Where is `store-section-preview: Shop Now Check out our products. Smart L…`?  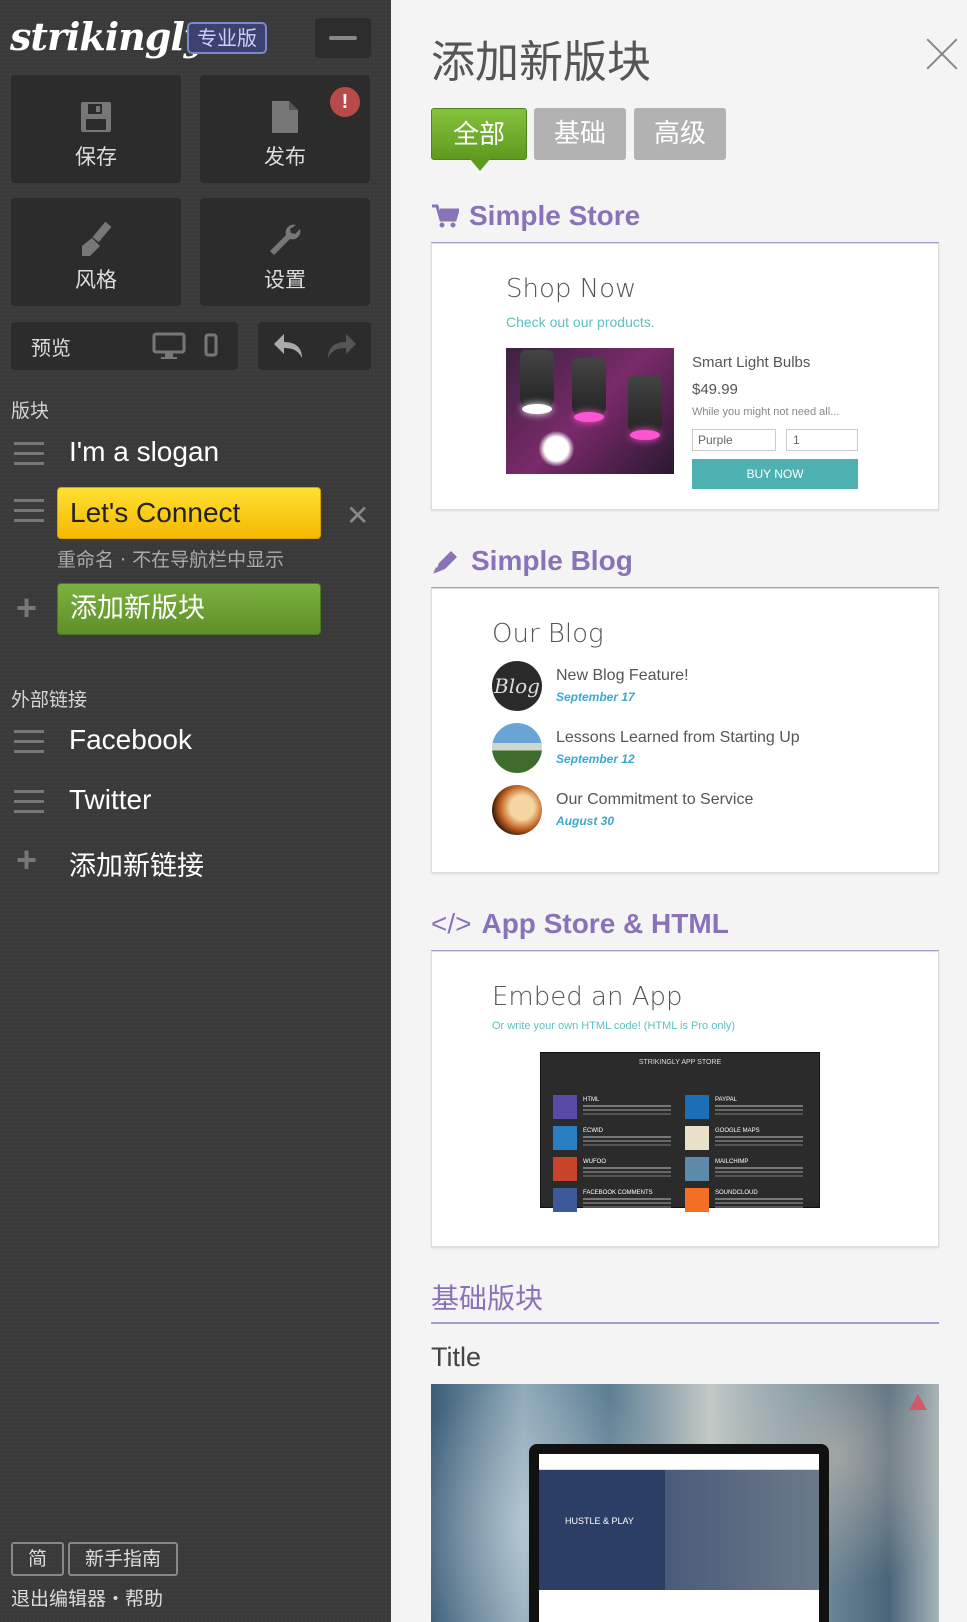
store-section-preview: Shop Now Check out our products. Smart L… is located at coordinates (685, 376).